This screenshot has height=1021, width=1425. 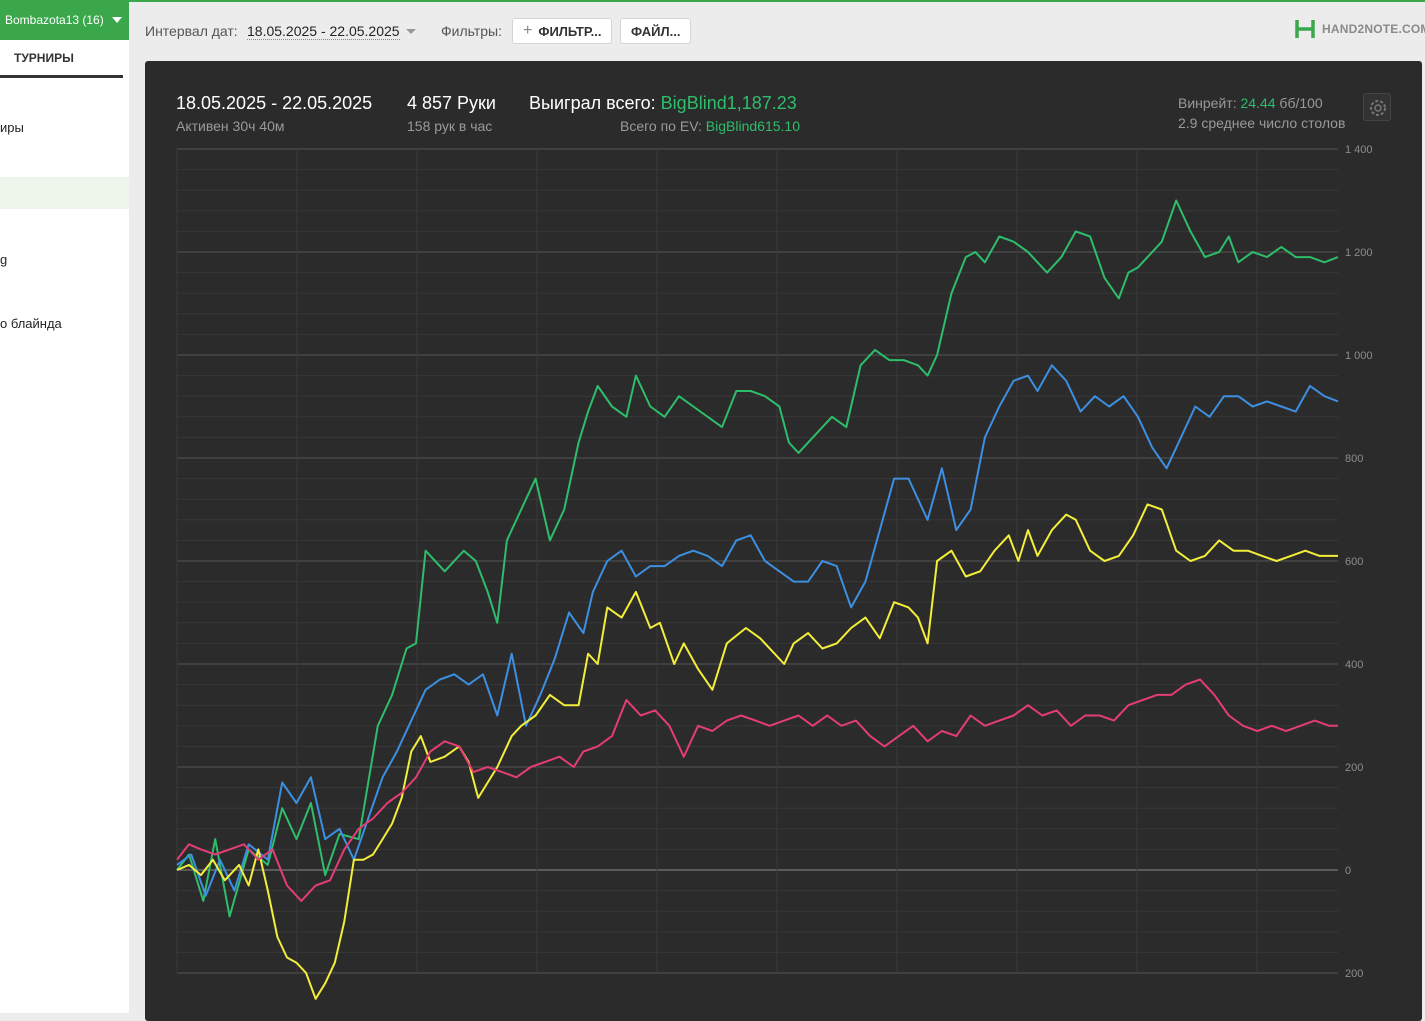 What do you see at coordinates (1258, 103) in the screenshot?
I see `winrate-value: 24.44` at bounding box center [1258, 103].